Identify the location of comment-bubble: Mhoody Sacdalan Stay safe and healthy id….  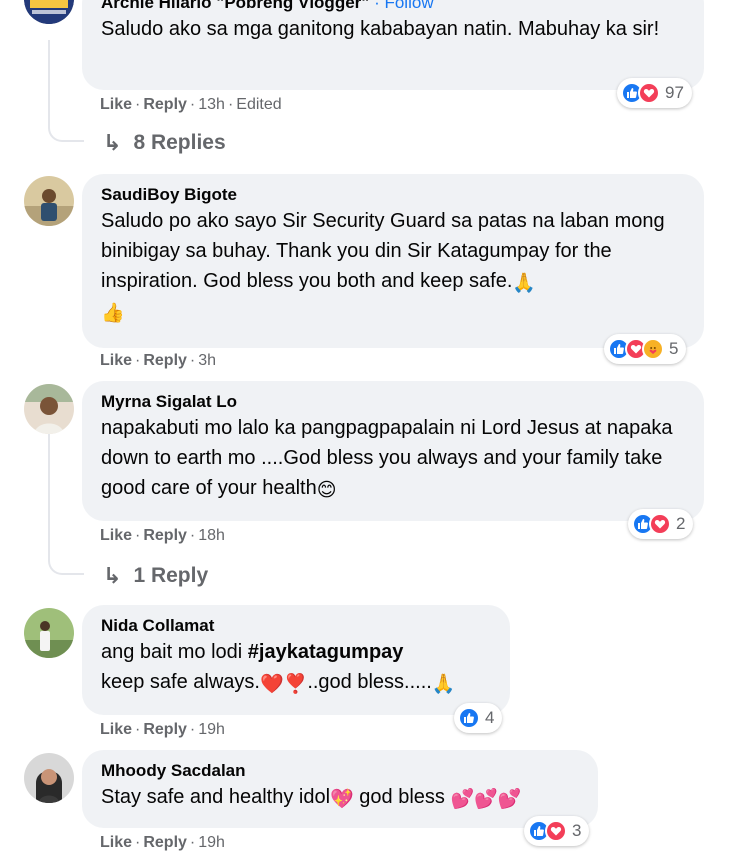
(340, 789).